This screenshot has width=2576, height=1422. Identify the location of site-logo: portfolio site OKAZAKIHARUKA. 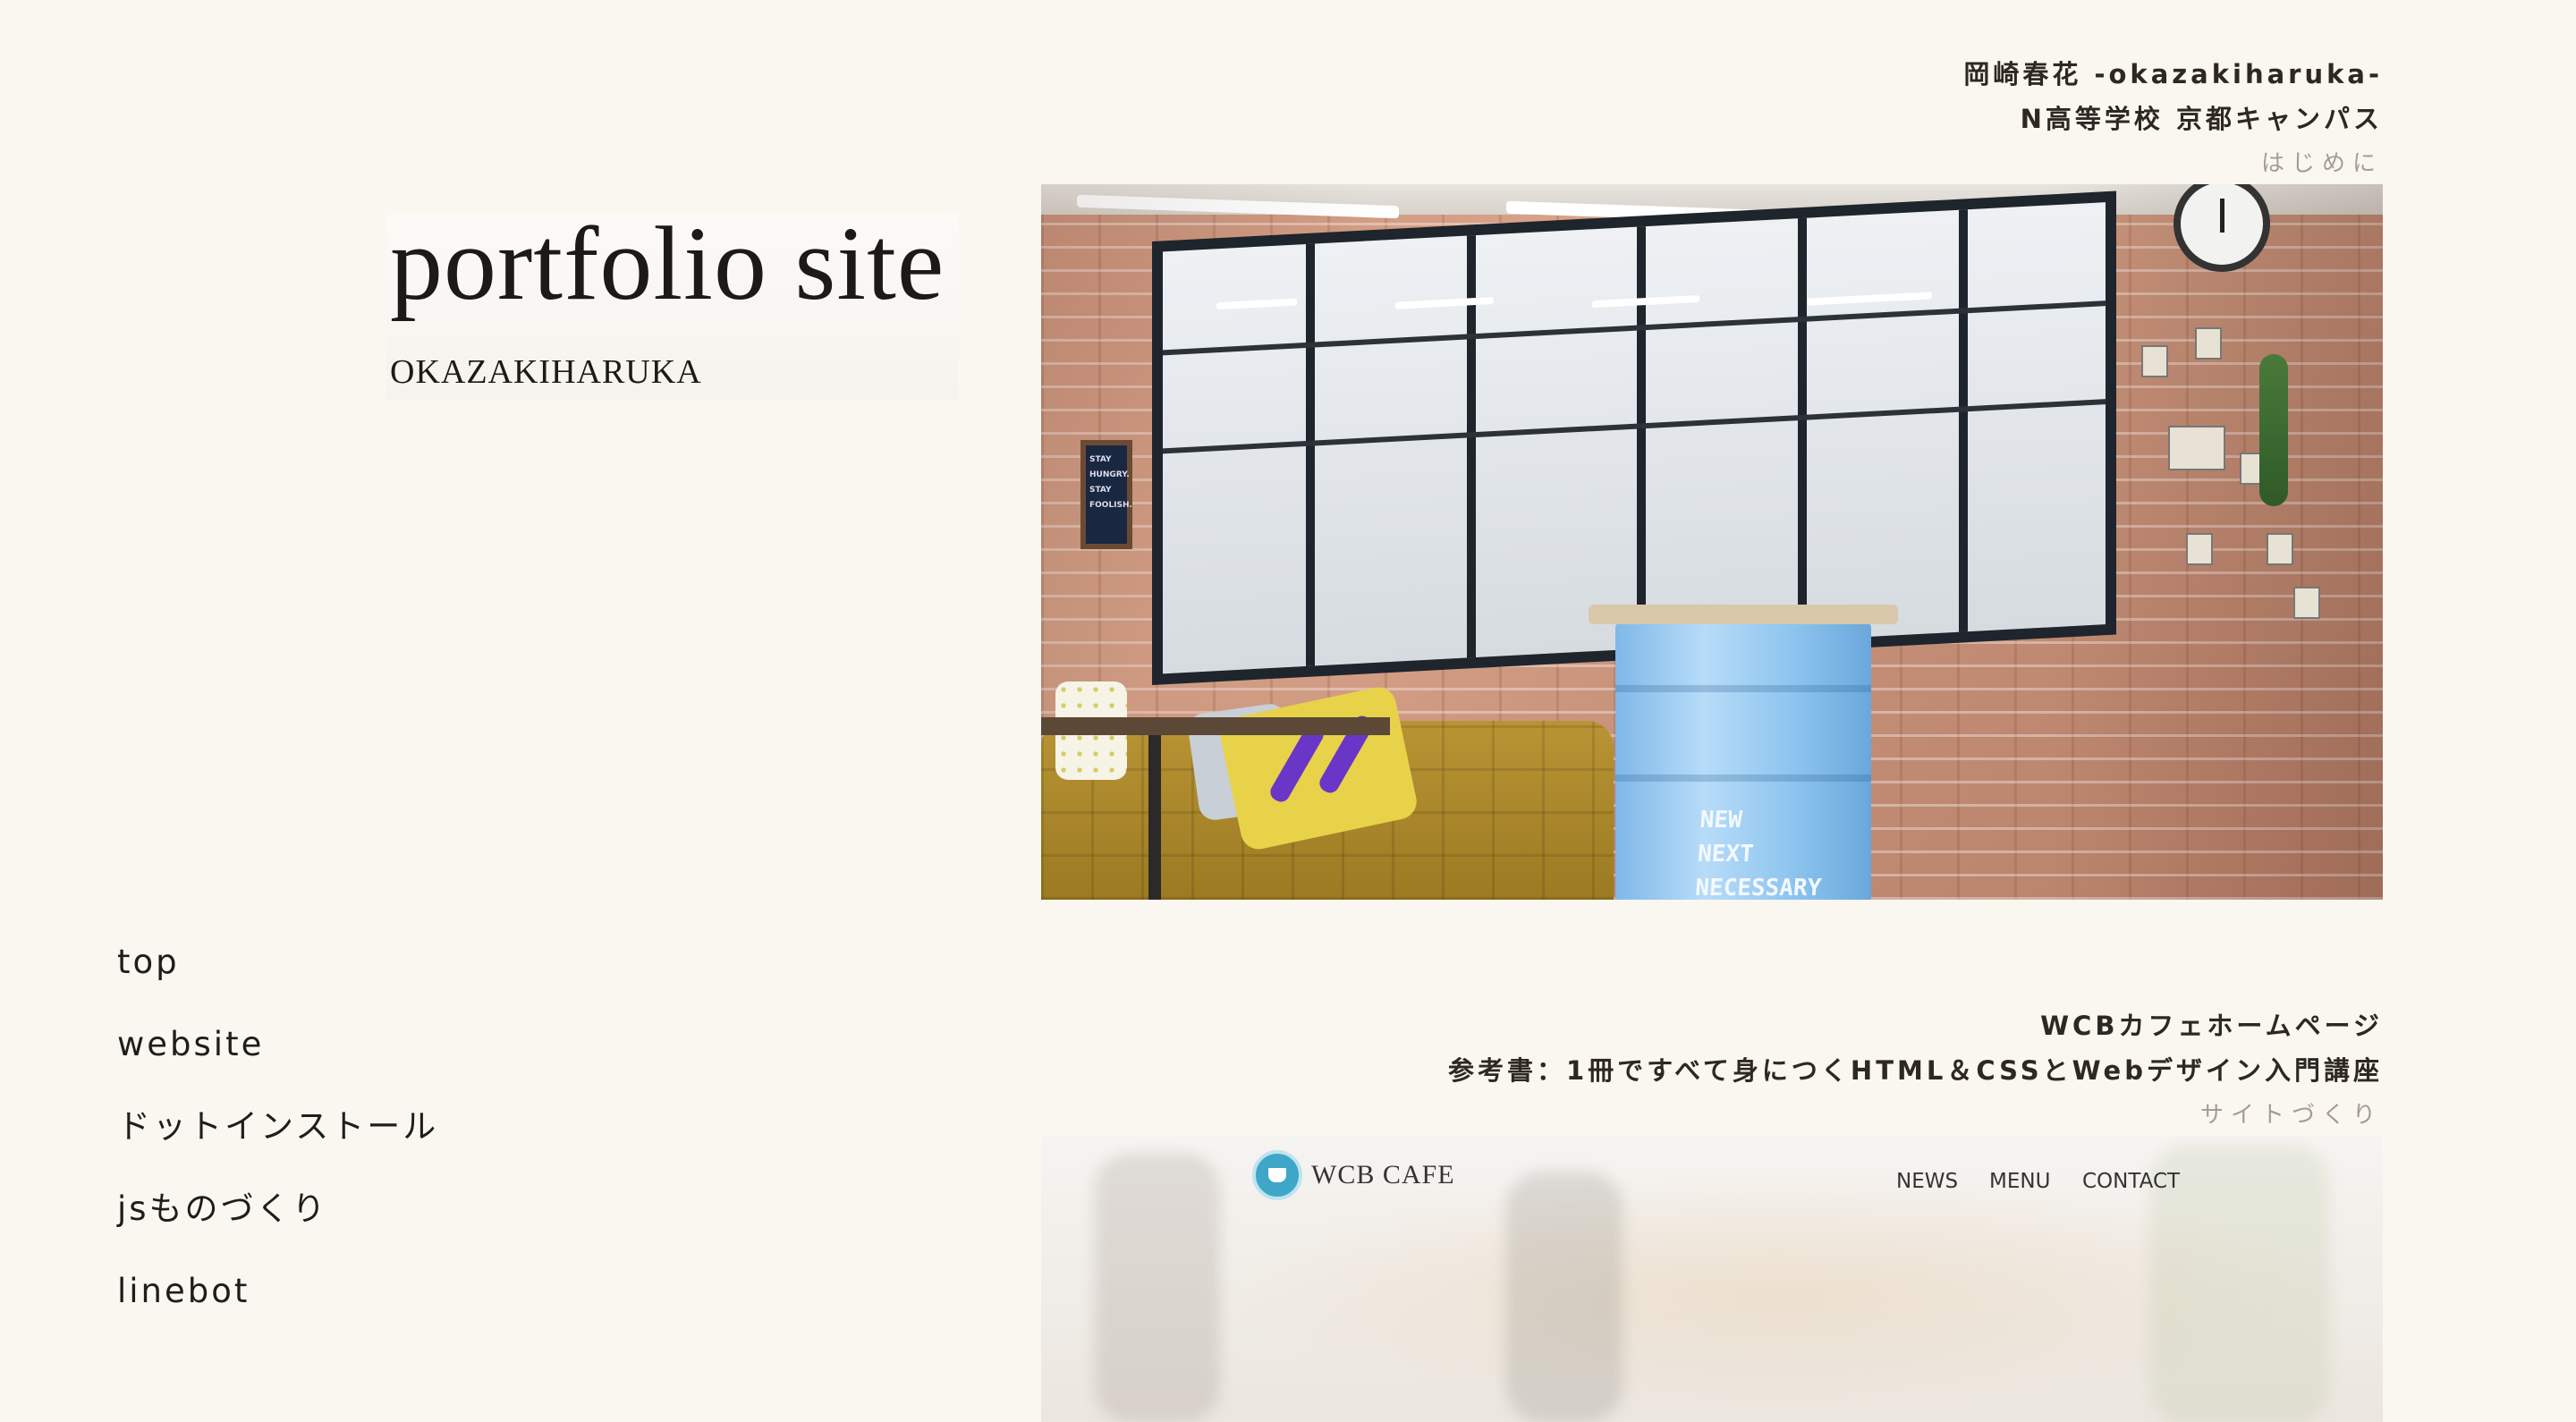
(672, 303).